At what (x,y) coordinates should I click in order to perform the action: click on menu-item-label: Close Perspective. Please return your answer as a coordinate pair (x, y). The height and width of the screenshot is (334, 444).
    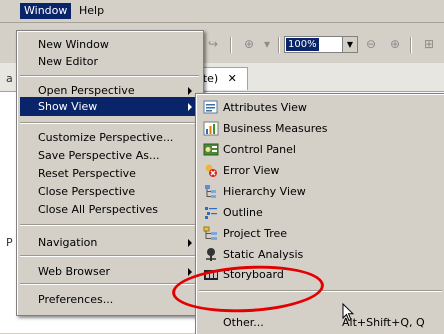
    Looking at the image, I should click on (87, 191).